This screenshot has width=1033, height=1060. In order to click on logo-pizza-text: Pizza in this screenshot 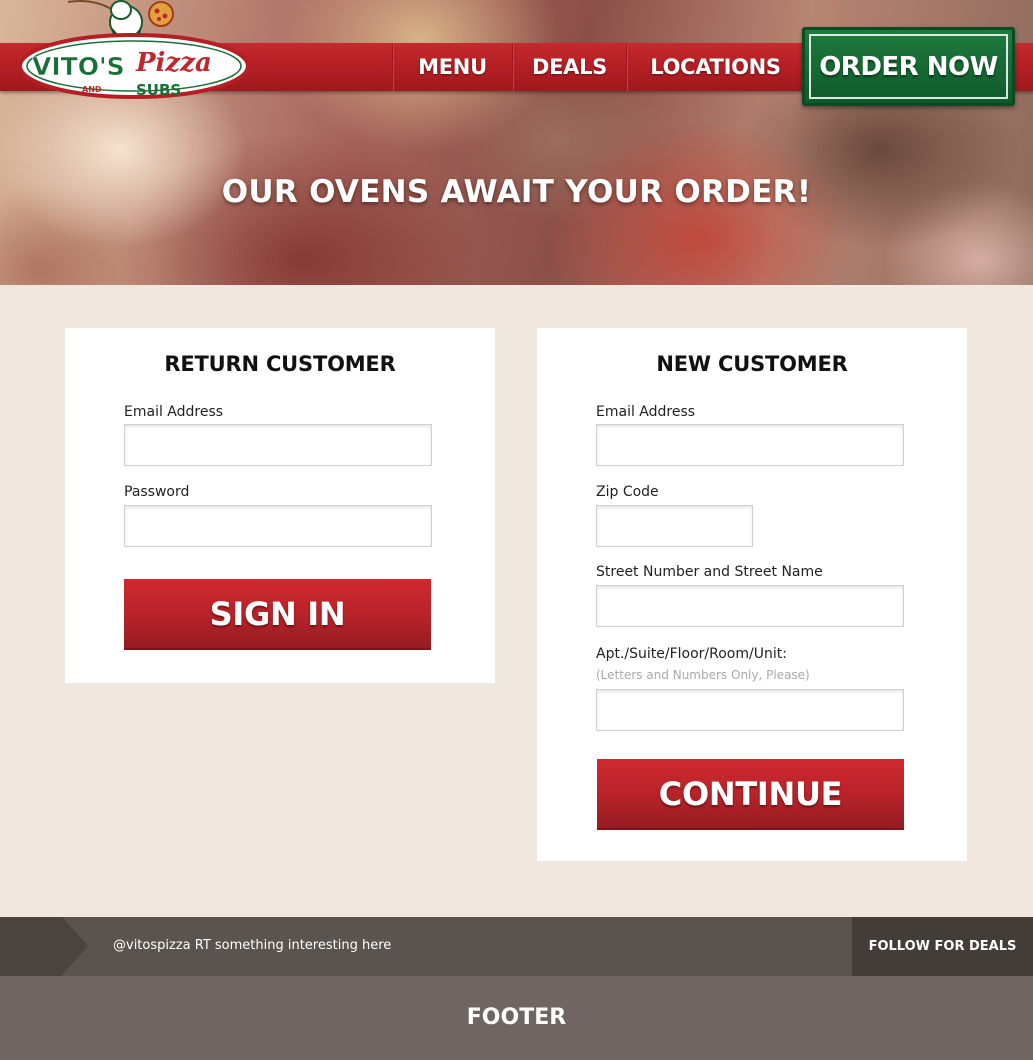, I will do `click(173, 63)`.